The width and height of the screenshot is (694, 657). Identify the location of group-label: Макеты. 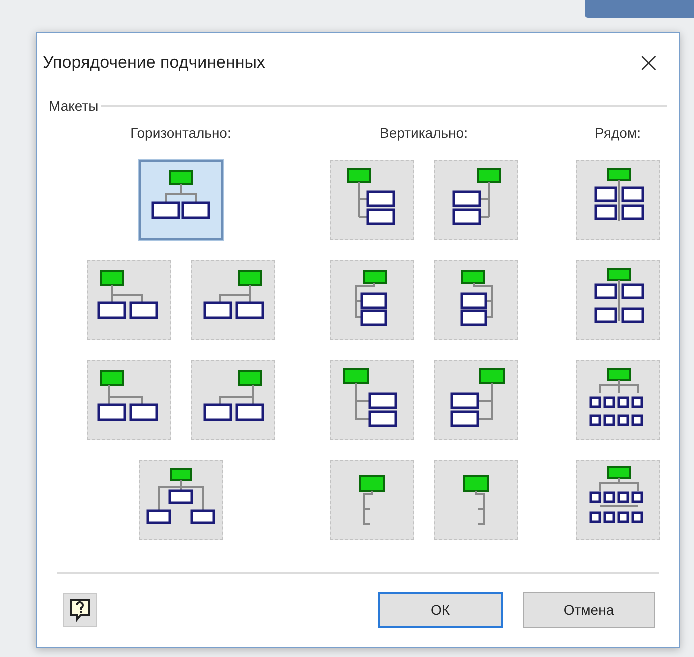
(74, 106).